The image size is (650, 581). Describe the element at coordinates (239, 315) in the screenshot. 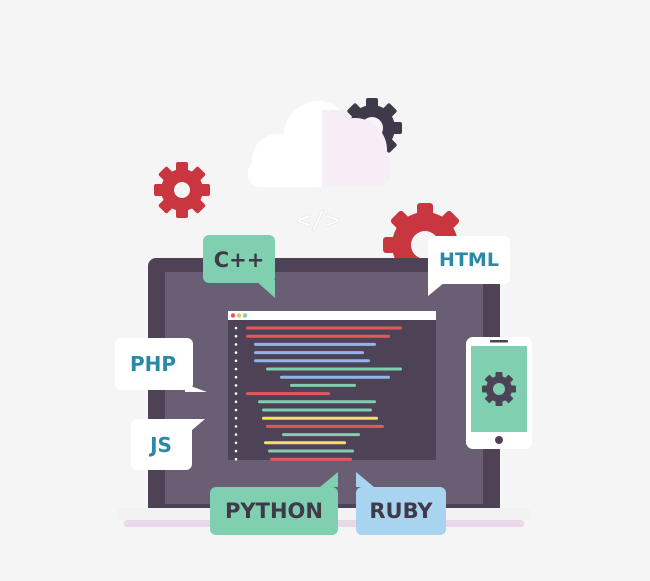

I see `window-dots-icon` at that location.